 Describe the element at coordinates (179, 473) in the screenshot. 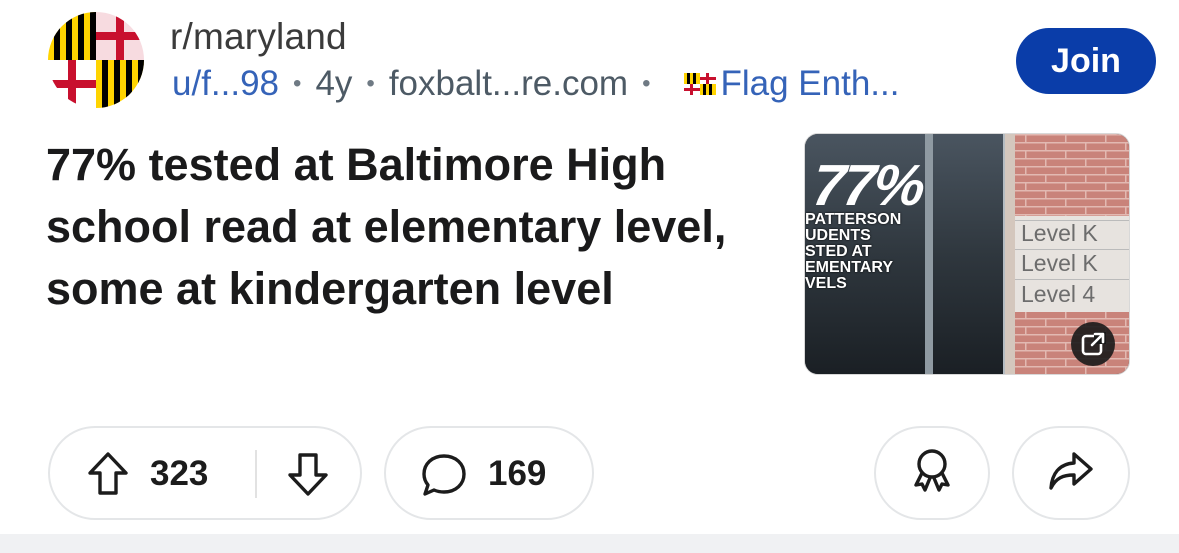

I see `upvote-count: 323` at that location.